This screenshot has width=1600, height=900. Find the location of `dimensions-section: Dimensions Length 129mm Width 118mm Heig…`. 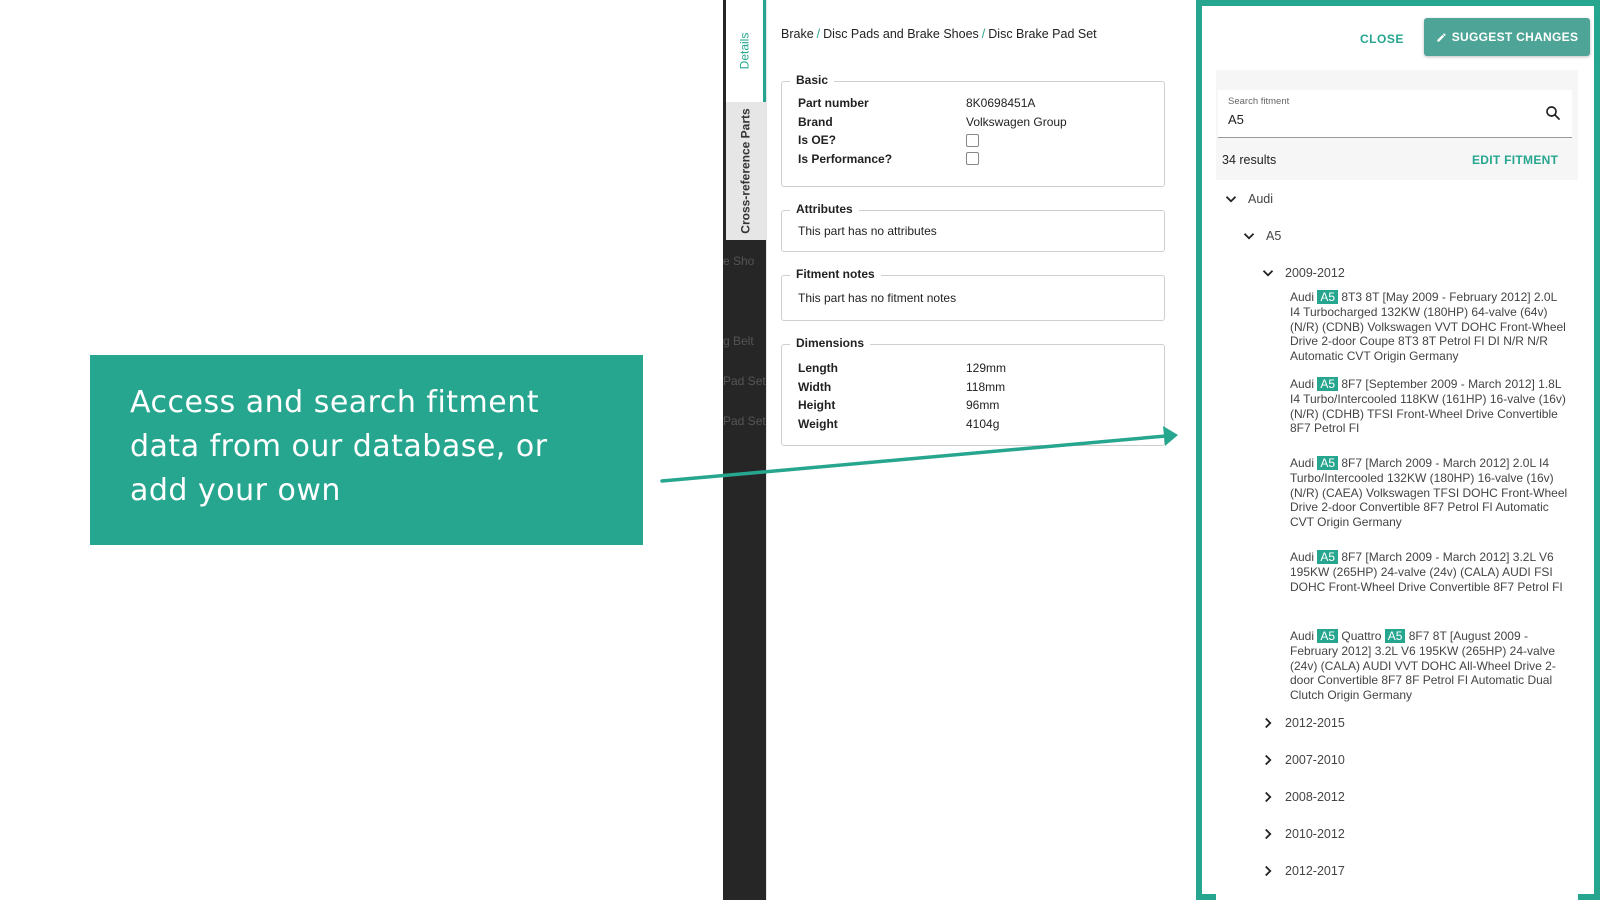

dimensions-section: Dimensions Length 129mm Width 118mm Heig… is located at coordinates (973, 391).